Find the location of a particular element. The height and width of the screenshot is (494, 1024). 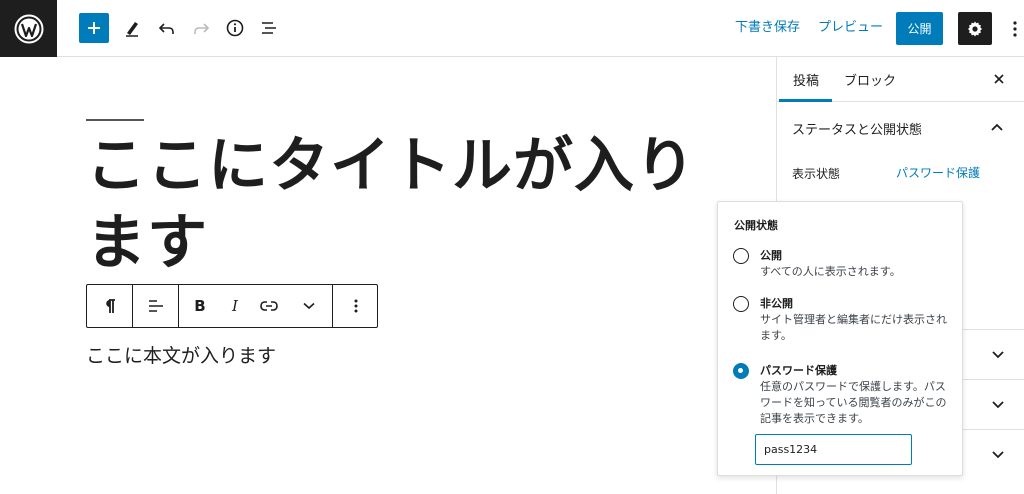

wordpress-icon is located at coordinates (28, 28).